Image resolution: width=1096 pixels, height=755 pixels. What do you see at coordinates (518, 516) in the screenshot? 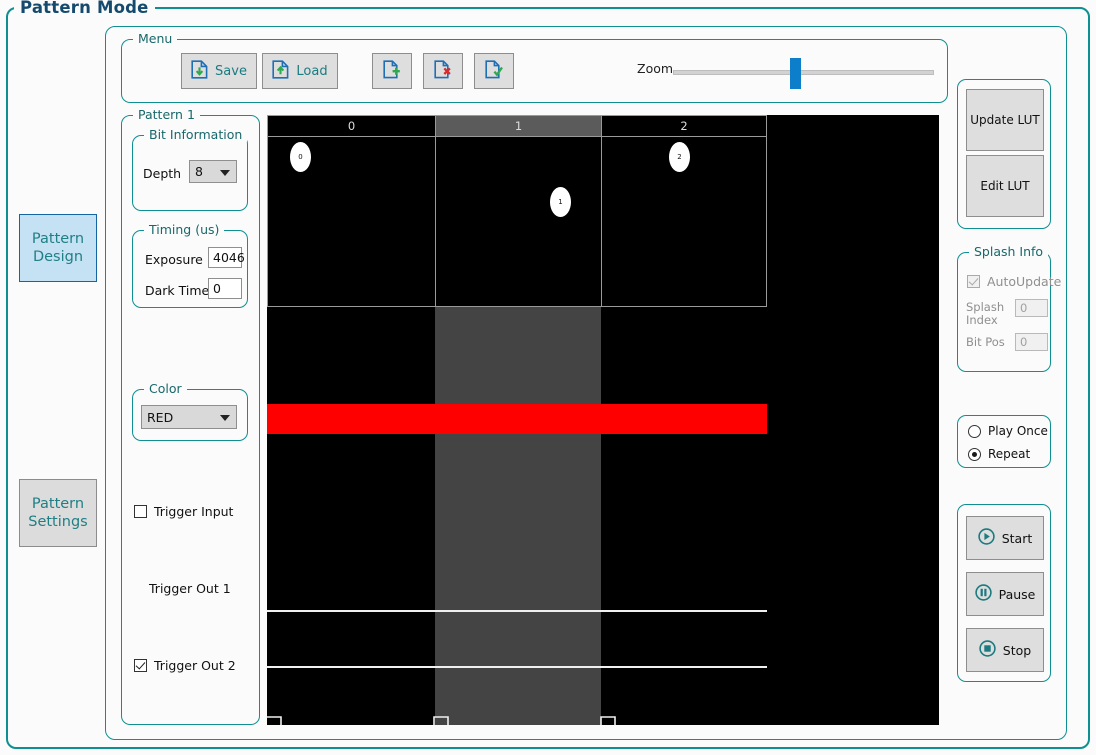
I see `timeline-column-band` at bounding box center [518, 516].